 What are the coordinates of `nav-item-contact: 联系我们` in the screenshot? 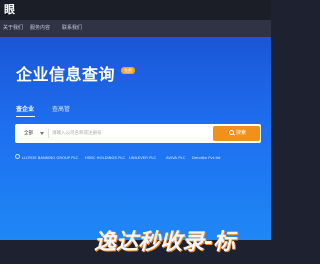 It's located at (72, 28).